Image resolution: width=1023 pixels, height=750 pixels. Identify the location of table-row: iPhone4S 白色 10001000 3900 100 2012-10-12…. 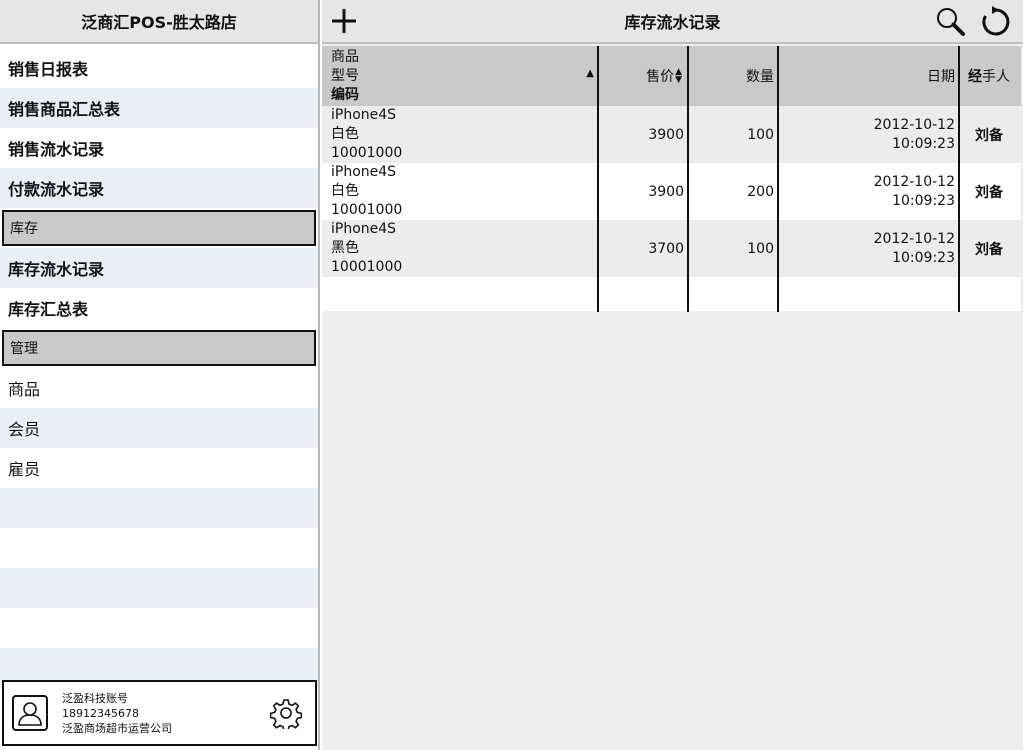
(671, 134).